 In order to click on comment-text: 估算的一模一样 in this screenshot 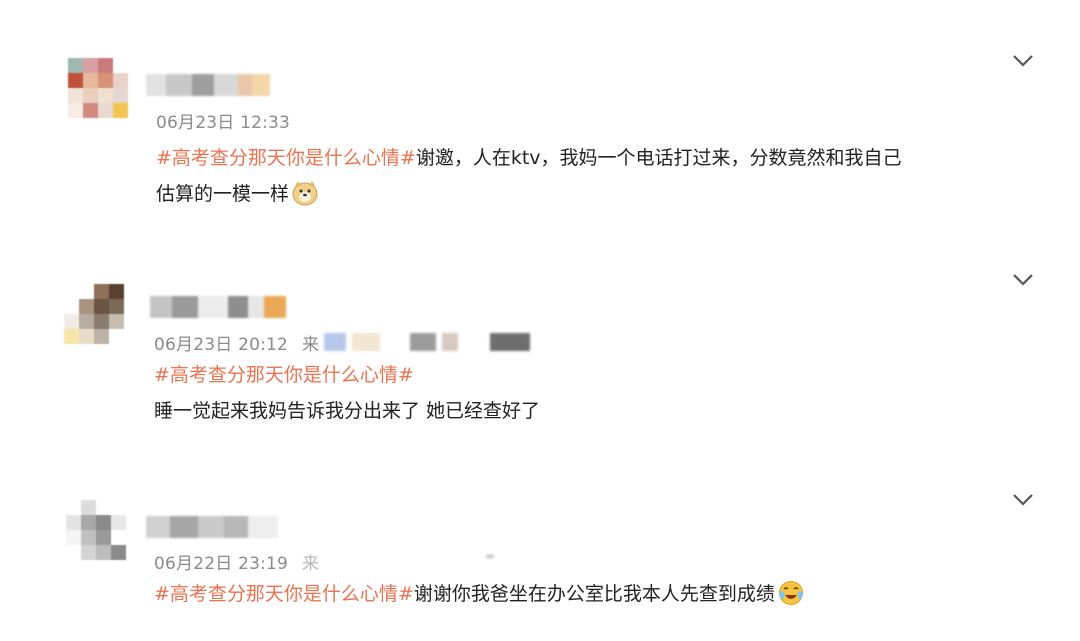, I will do `click(223, 194)`.